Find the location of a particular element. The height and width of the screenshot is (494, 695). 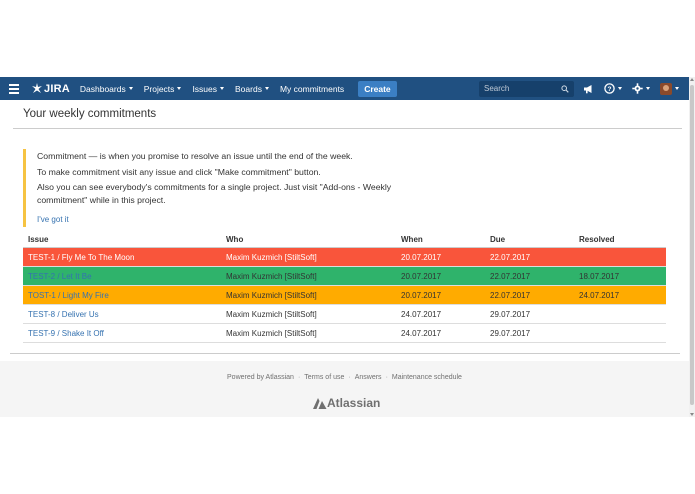

header-due: Due is located at coordinates (498, 239).